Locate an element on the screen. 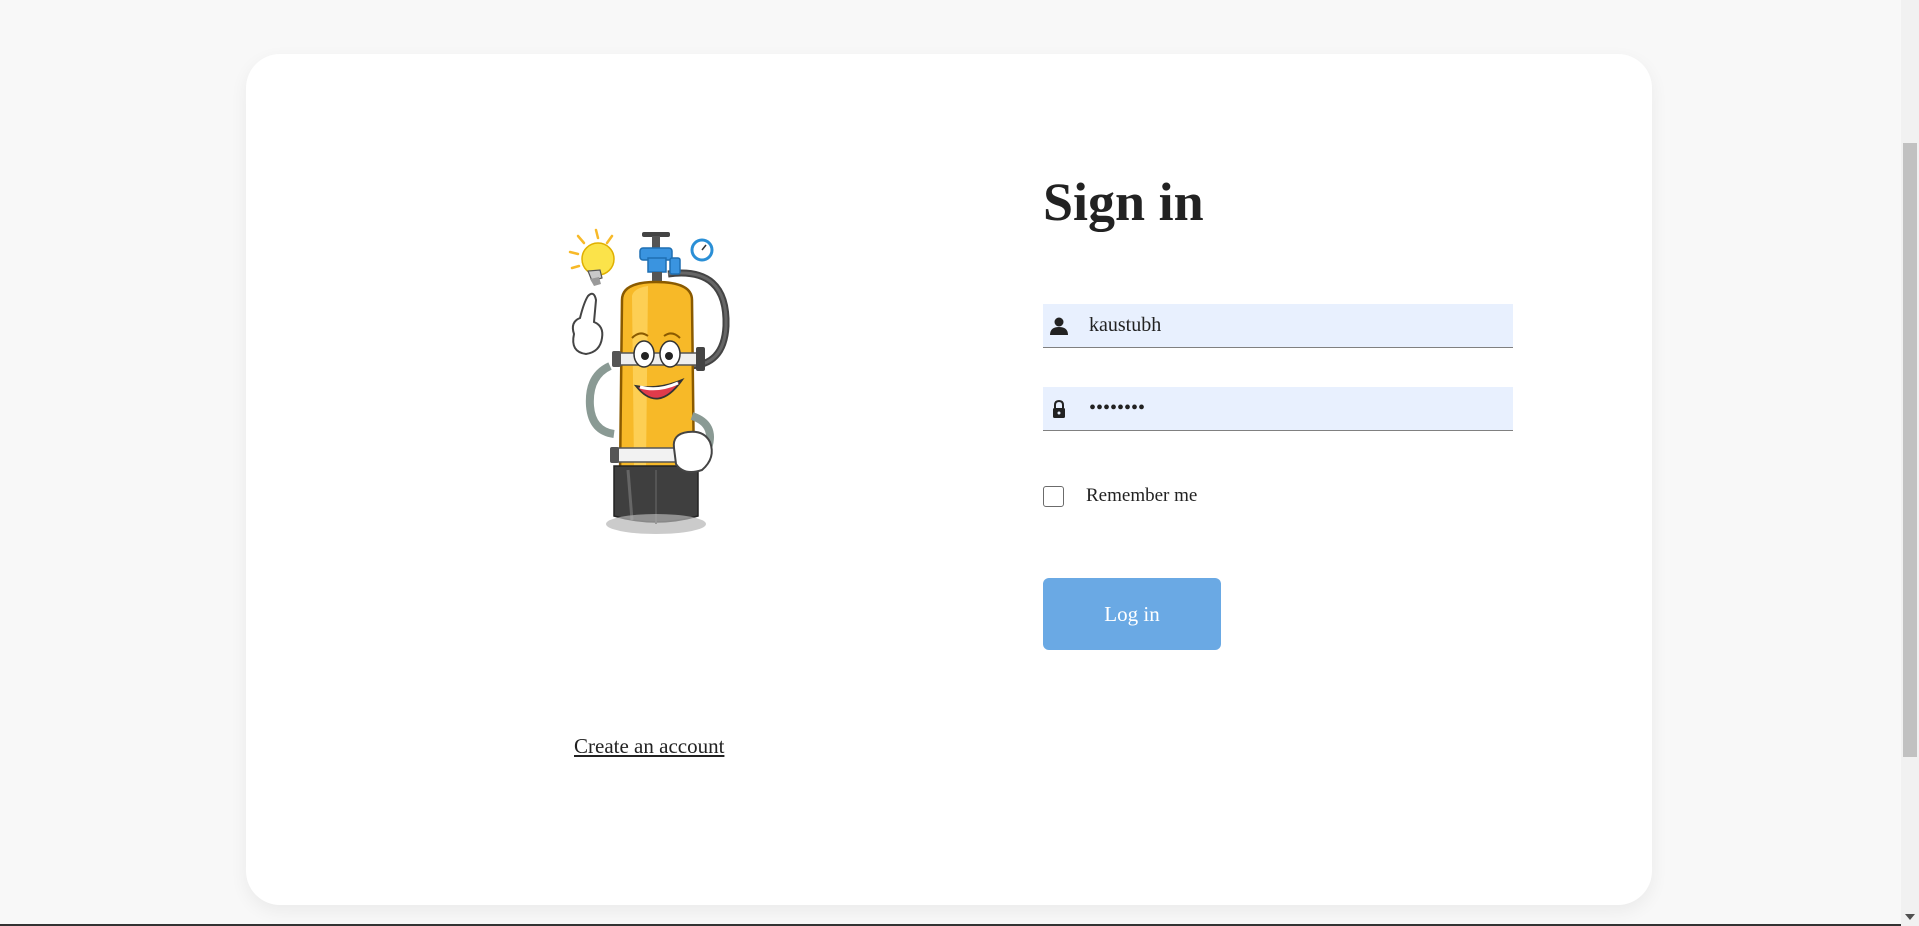 This screenshot has width=1919, height=926. login-button: Log in is located at coordinates (1132, 614).